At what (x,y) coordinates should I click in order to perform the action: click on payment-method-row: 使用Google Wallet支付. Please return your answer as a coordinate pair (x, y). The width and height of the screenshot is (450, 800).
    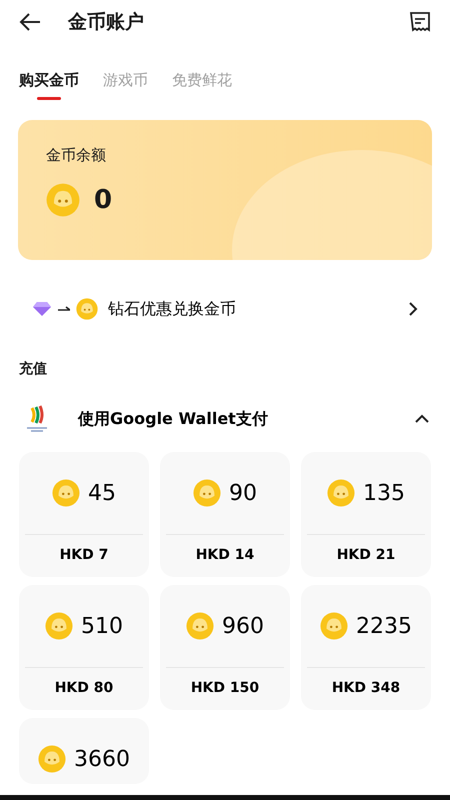
    Looking at the image, I should click on (225, 419).